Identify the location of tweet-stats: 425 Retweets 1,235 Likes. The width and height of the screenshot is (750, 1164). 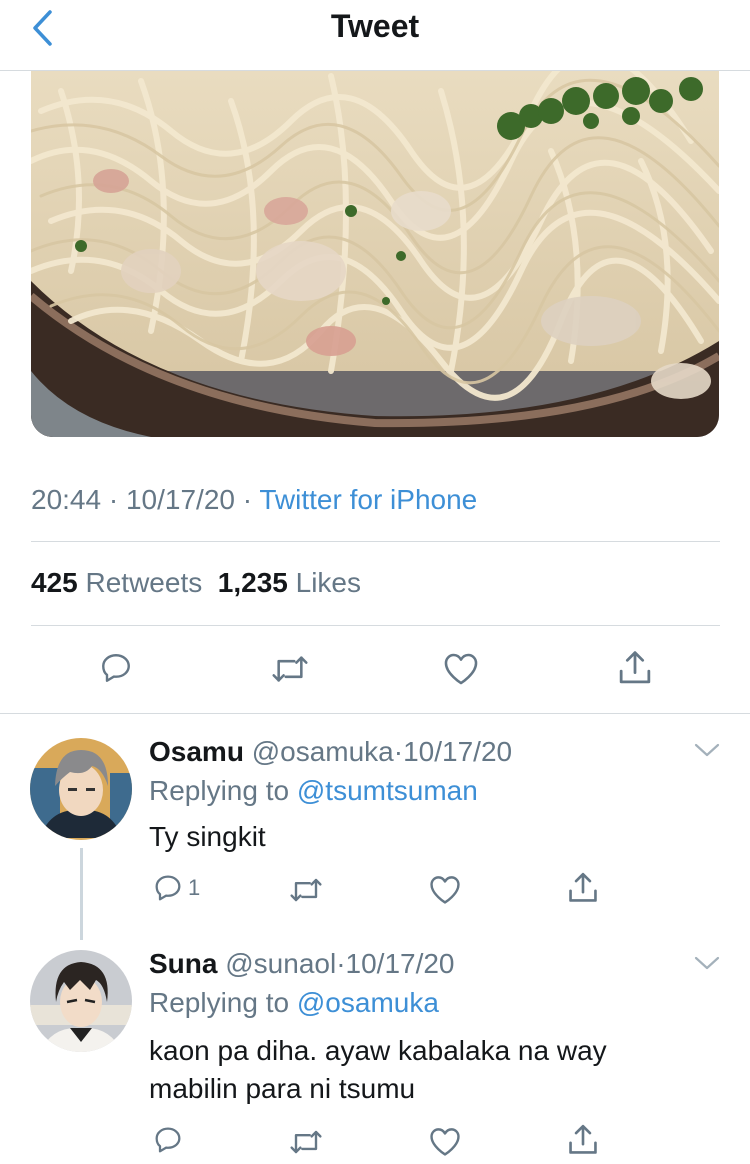
(196, 583).